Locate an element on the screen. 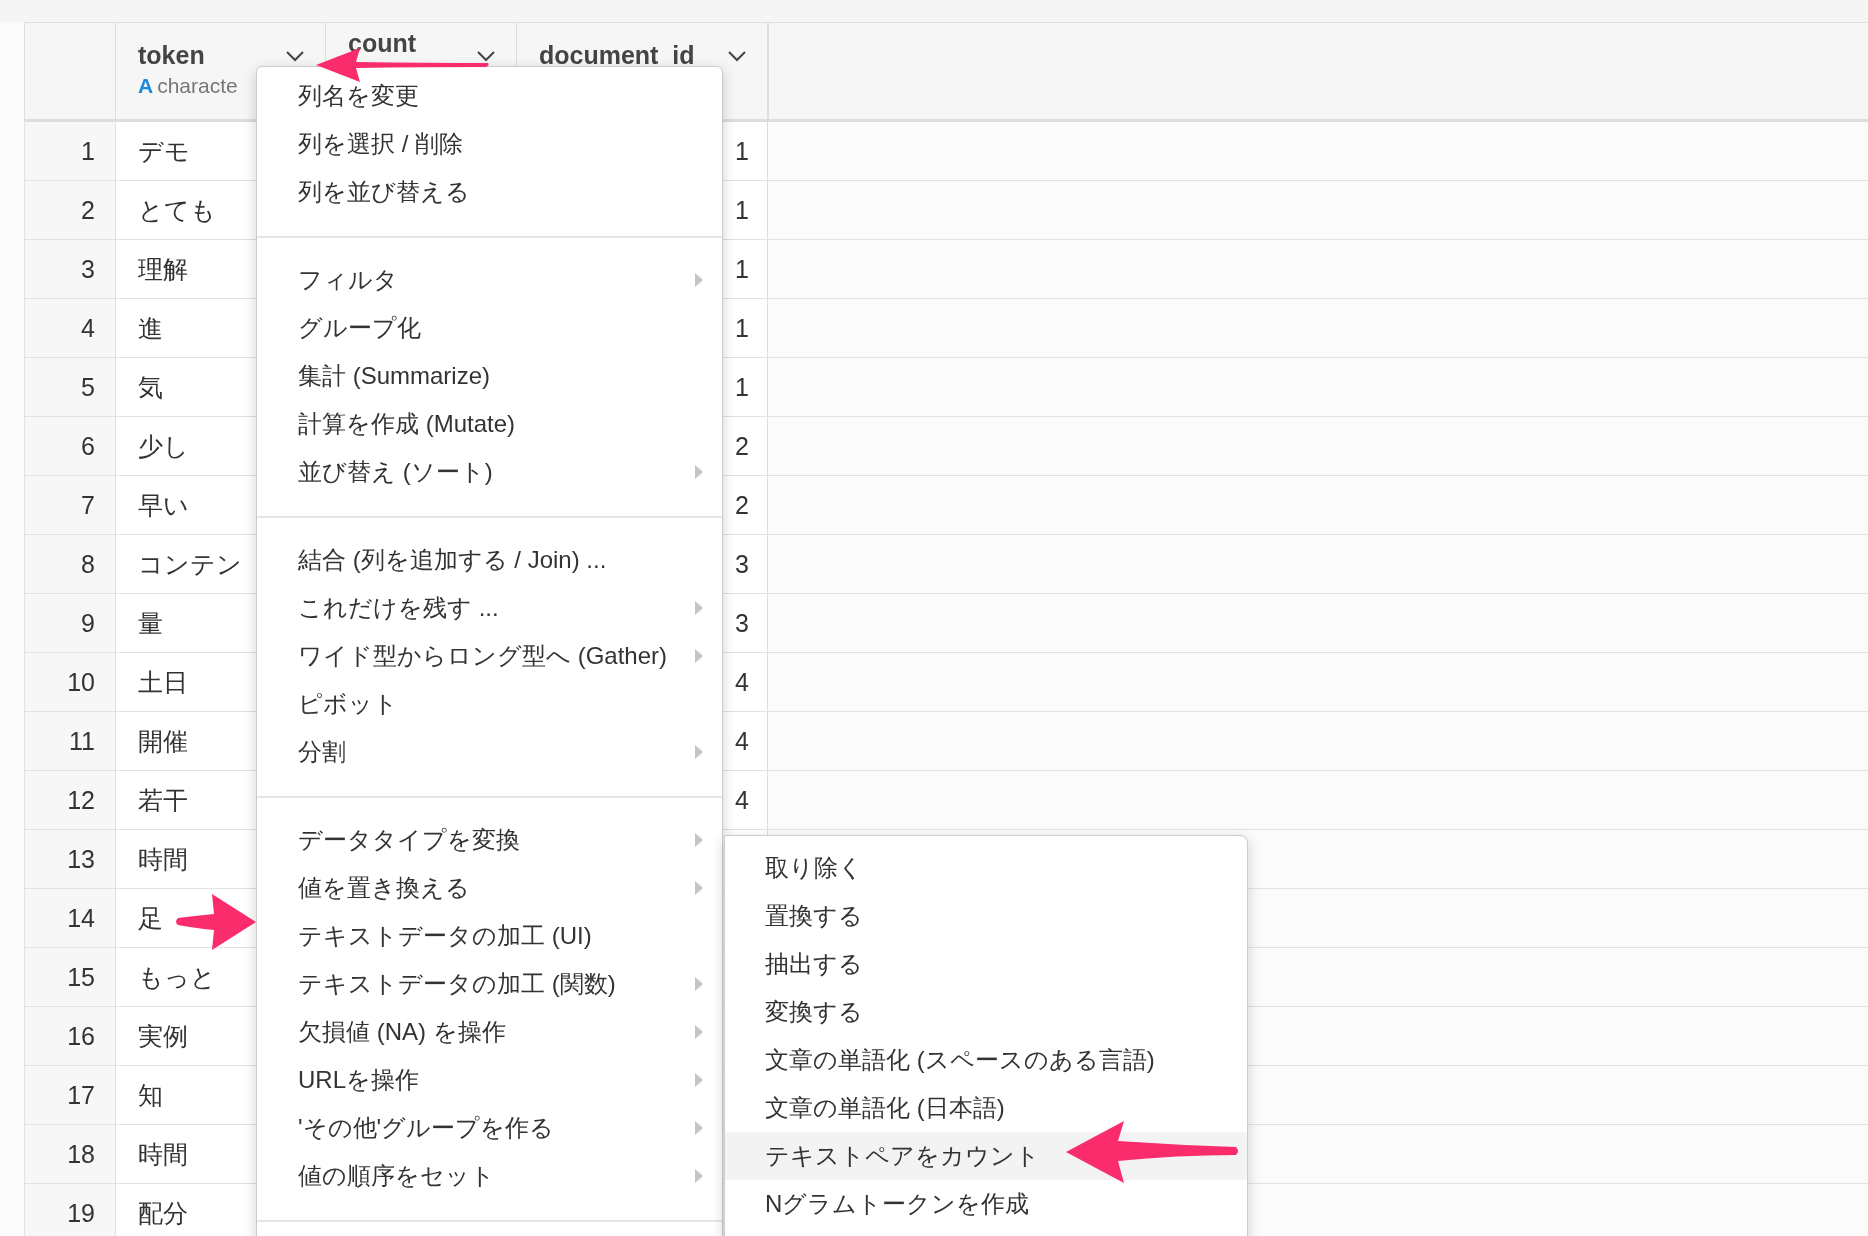 The width and height of the screenshot is (1868, 1236). row-number: 19 is located at coordinates (69, 1210).